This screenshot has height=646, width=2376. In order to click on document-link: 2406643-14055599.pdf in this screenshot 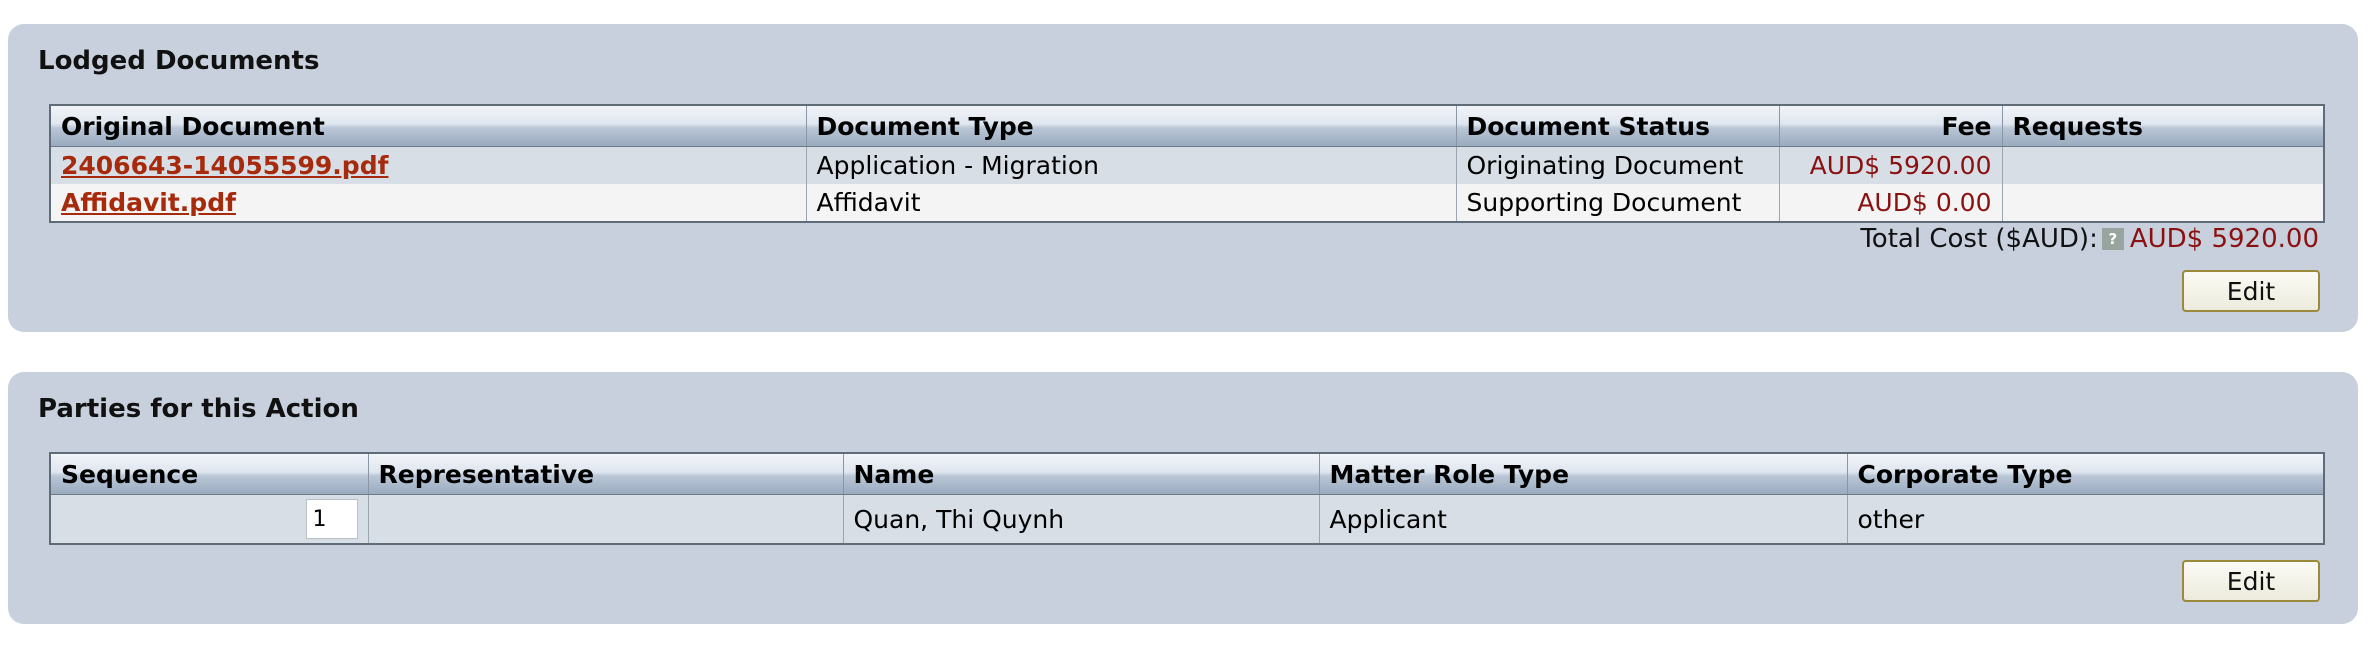, I will do `click(224, 165)`.